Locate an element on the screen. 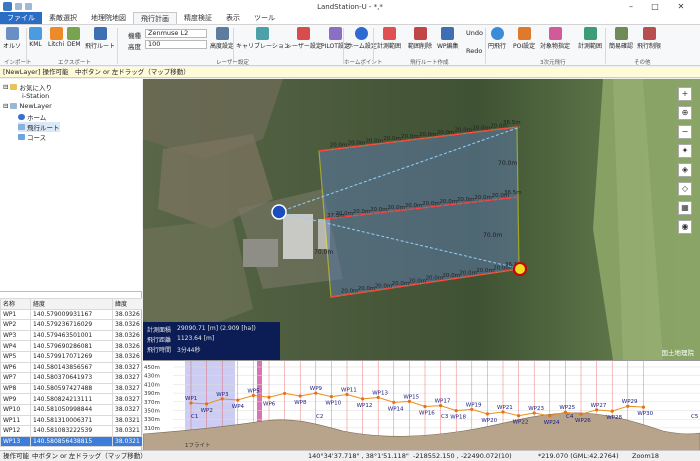  tree-item-istation: i-Station is located at coordinates (35, 96).